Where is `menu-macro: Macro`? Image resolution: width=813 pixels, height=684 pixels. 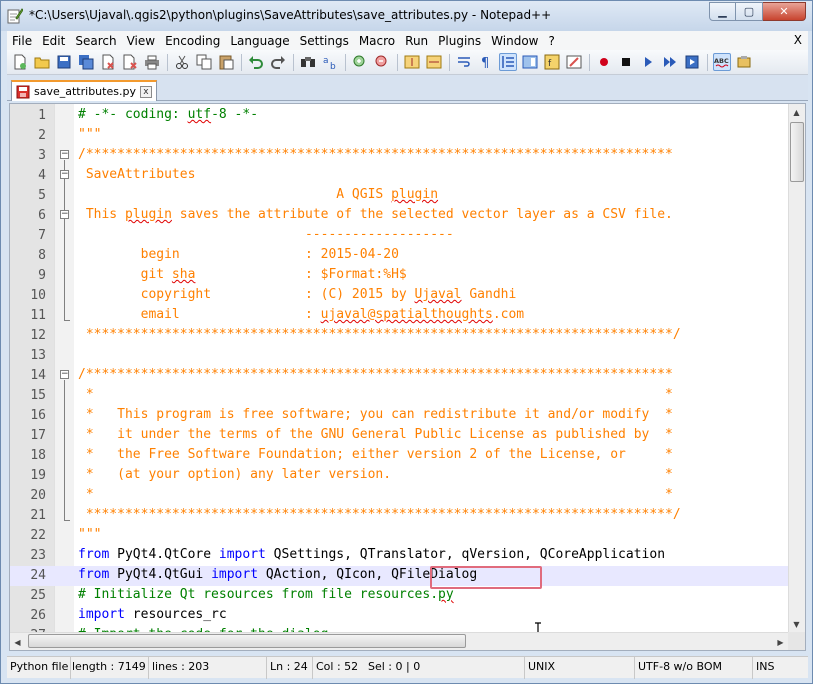 menu-macro: Macro is located at coordinates (377, 41).